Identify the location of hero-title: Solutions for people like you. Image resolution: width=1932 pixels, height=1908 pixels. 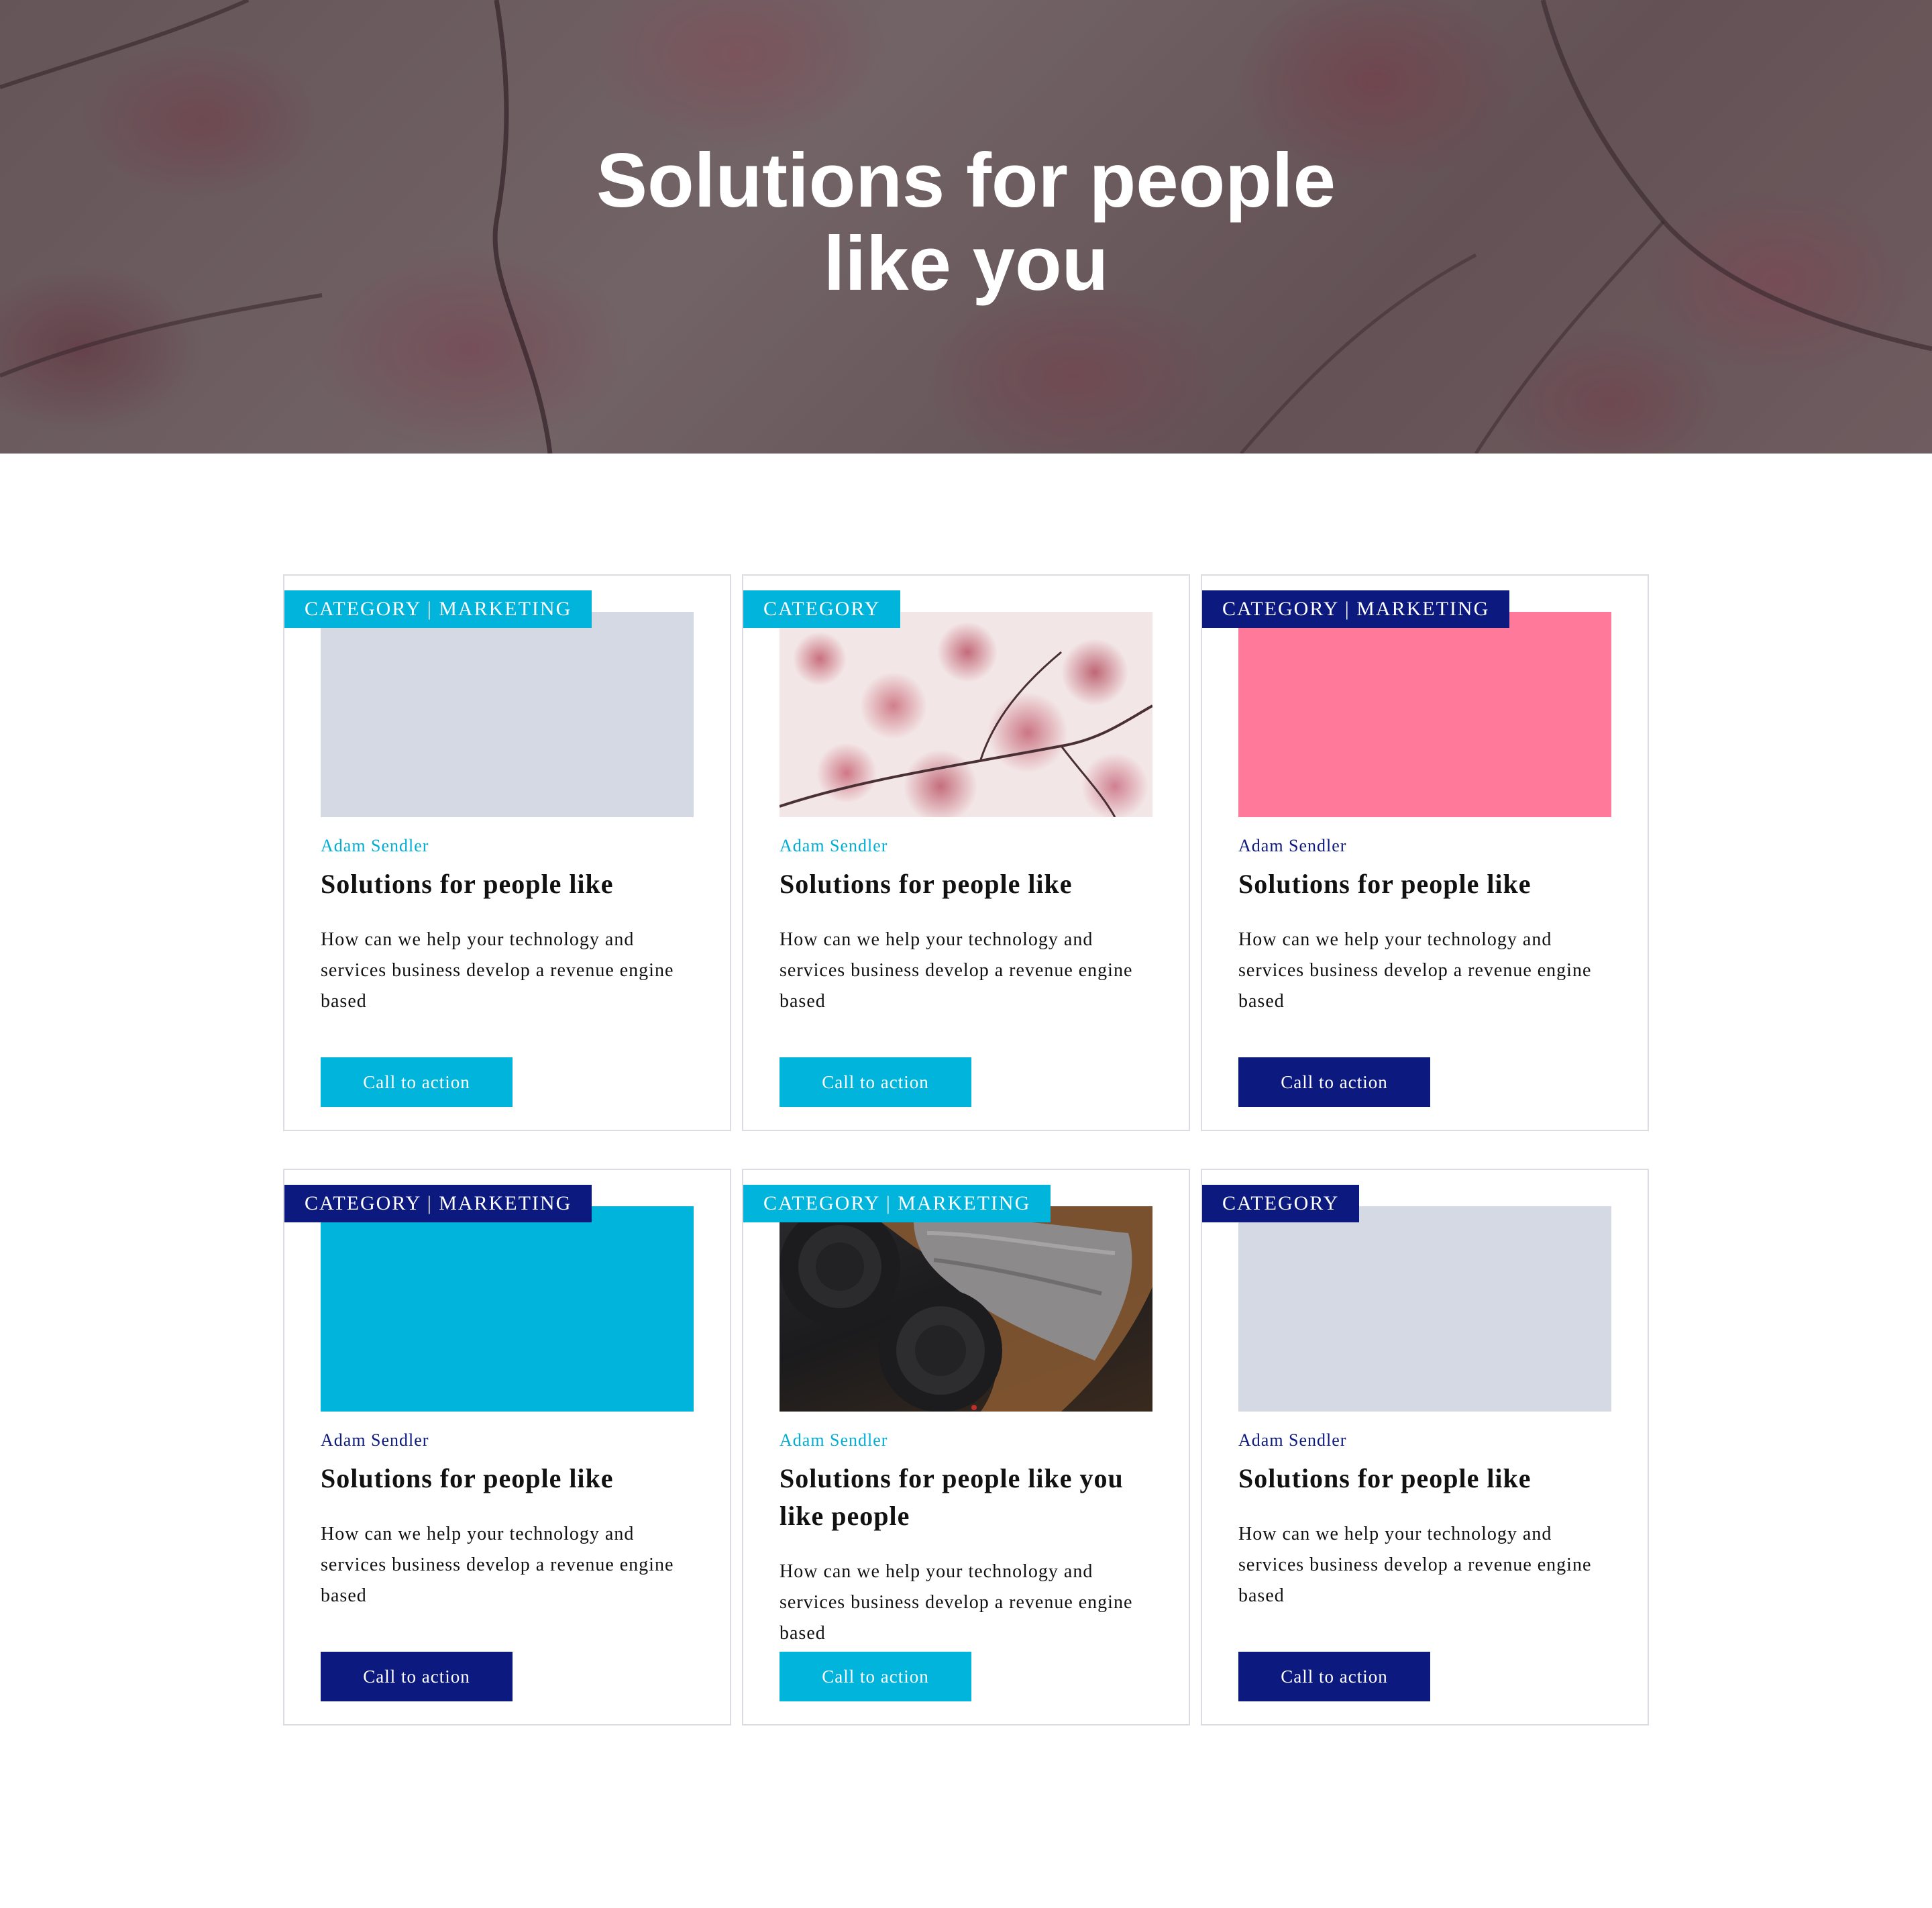
(966, 222).